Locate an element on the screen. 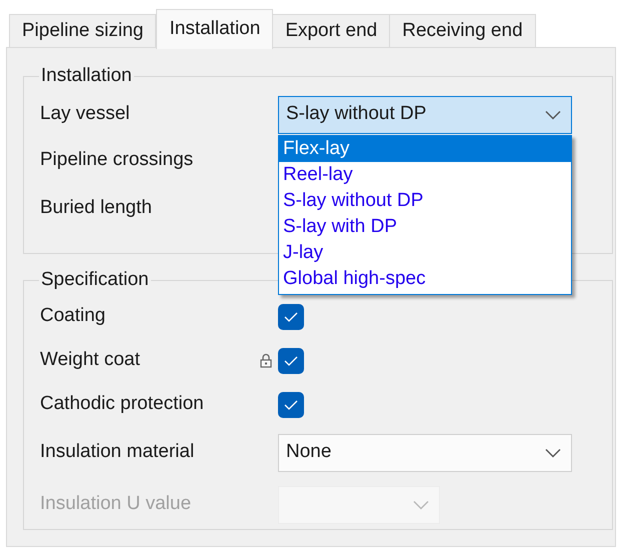 The image size is (622, 557). field-label: Coating is located at coordinates (73, 316).